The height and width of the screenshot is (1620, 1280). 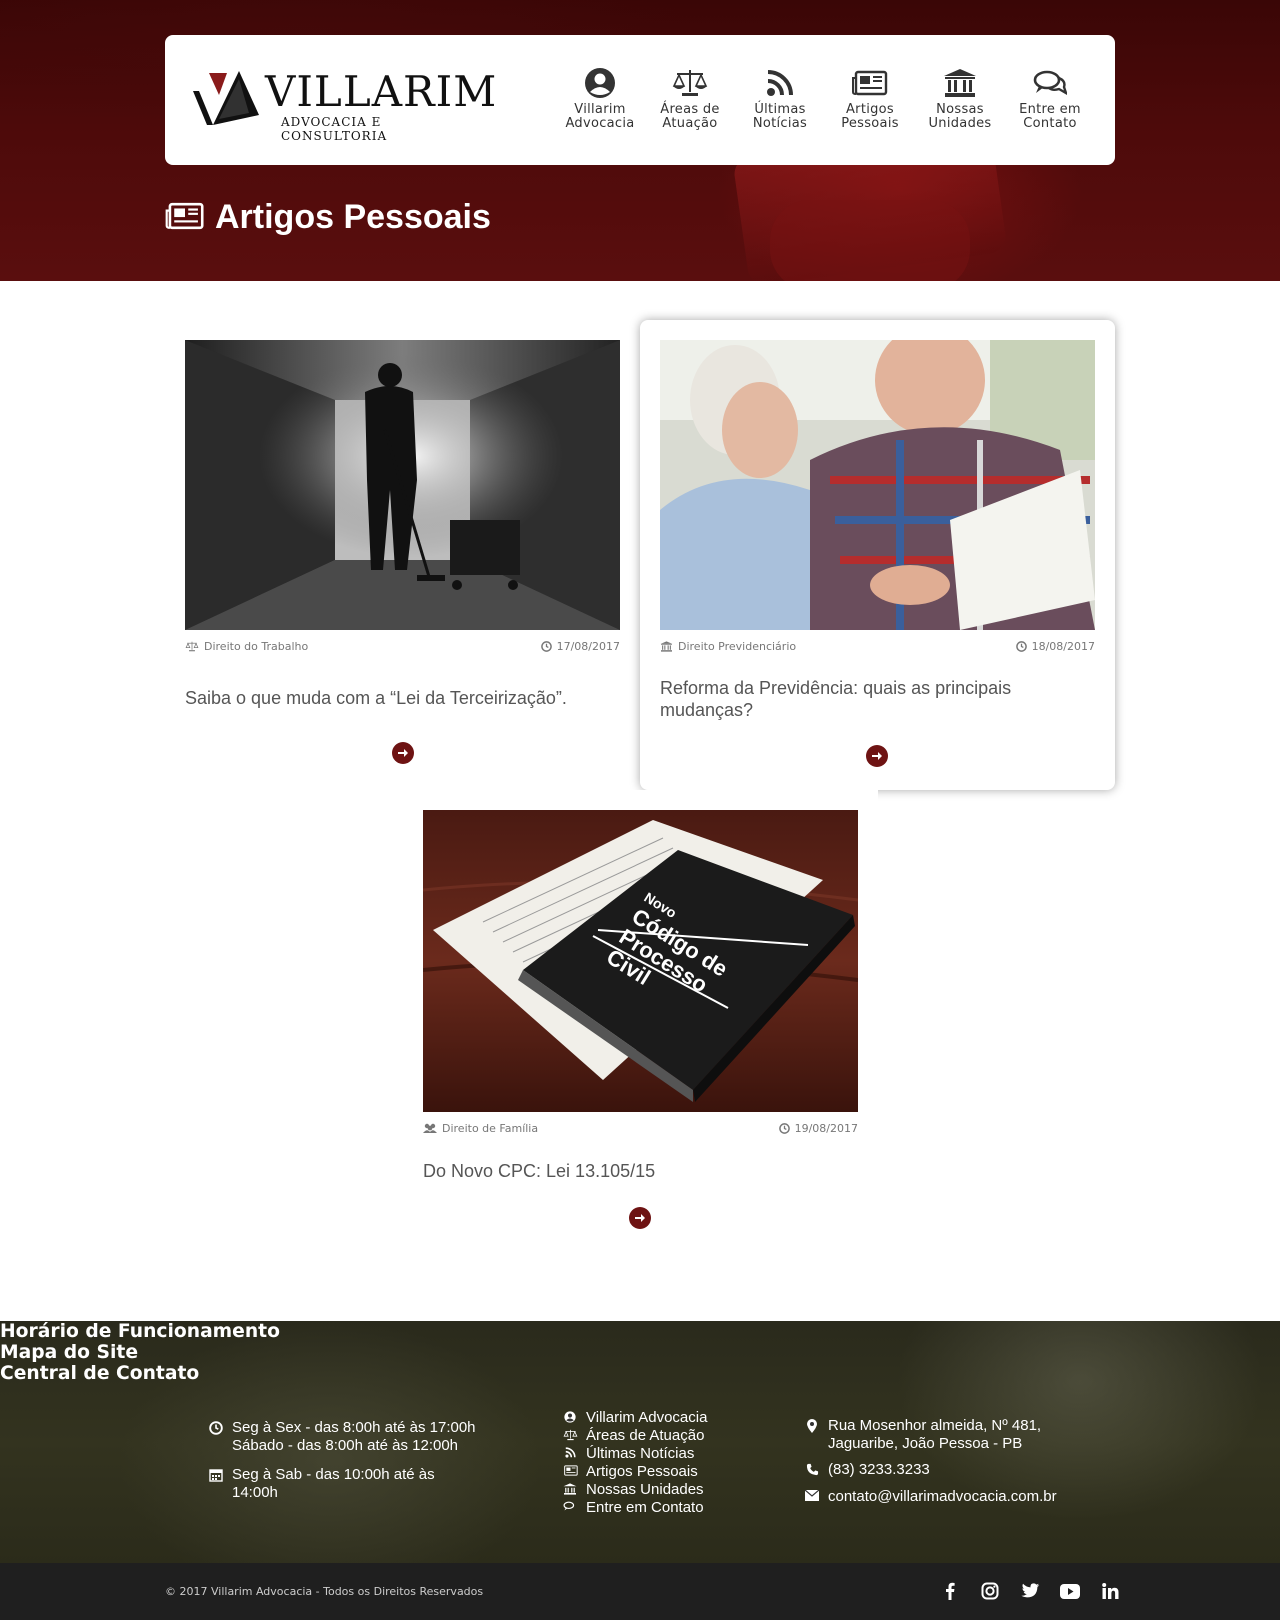 I want to click on nav-item-artigos-pessoais: Artigos Pessoais, so click(x=870, y=97).